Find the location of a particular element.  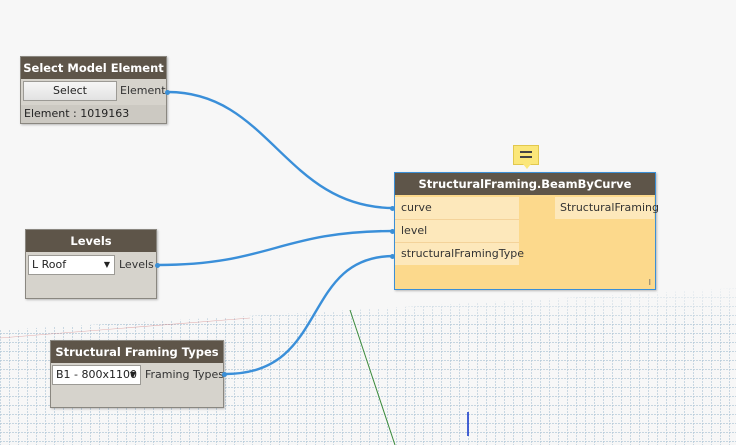

node-status: Element : 1019163 is located at coordinates (93, 114).